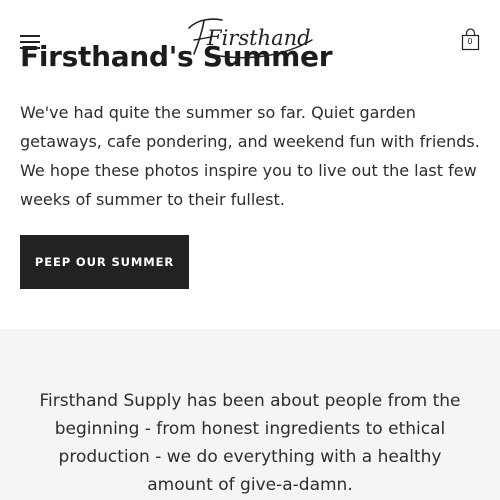  I want to click on hamburger-menu-icon, so click(30, 42).